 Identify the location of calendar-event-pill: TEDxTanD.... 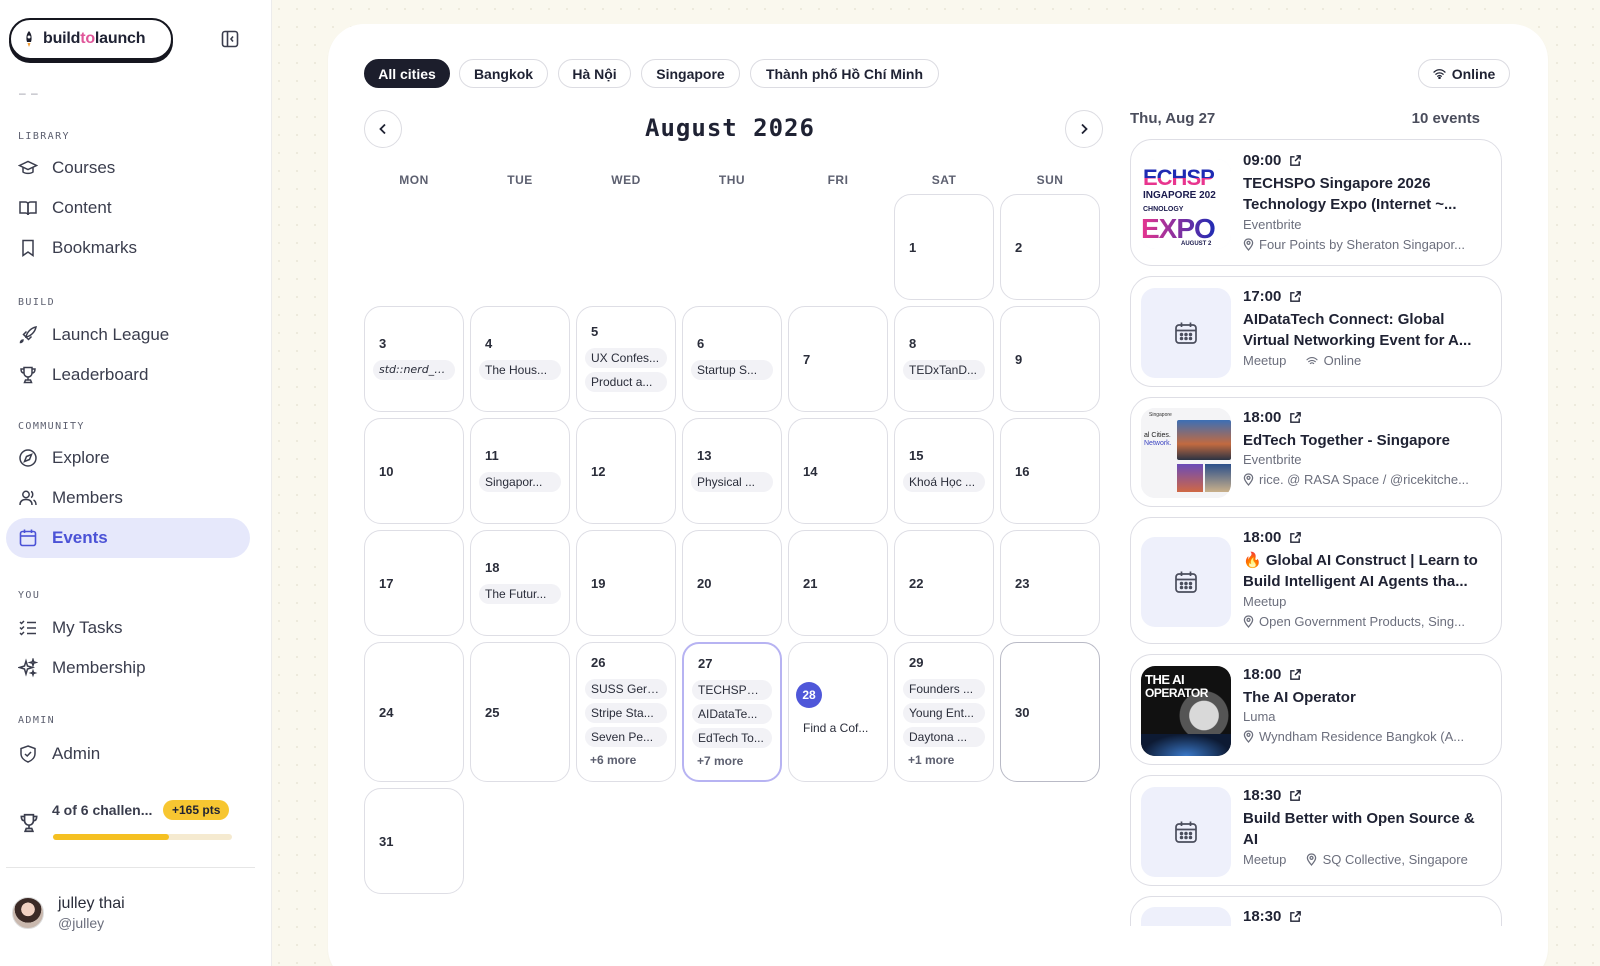
(944, 370).